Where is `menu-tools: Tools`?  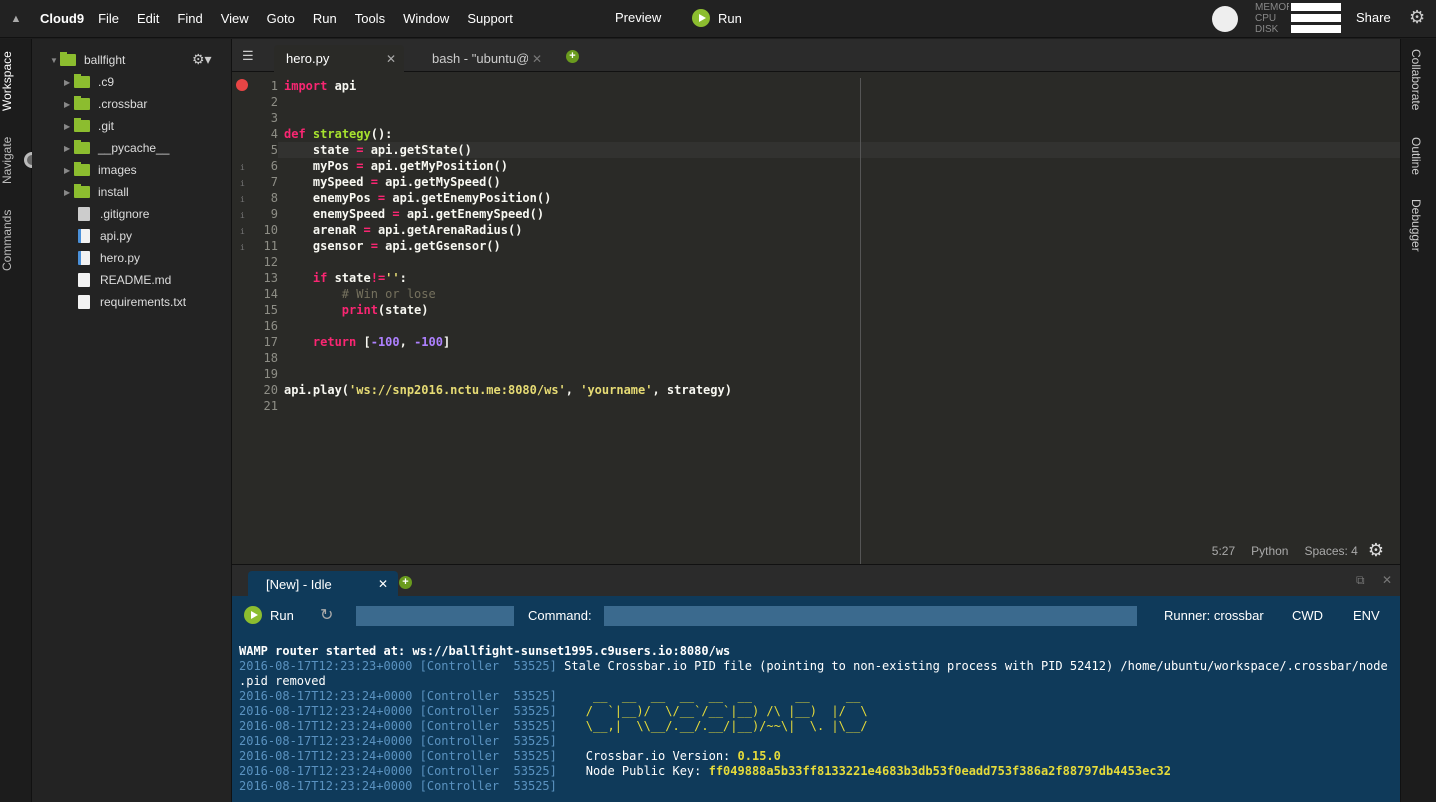 menu-tools: Tools is located at coordinates (370, 18).